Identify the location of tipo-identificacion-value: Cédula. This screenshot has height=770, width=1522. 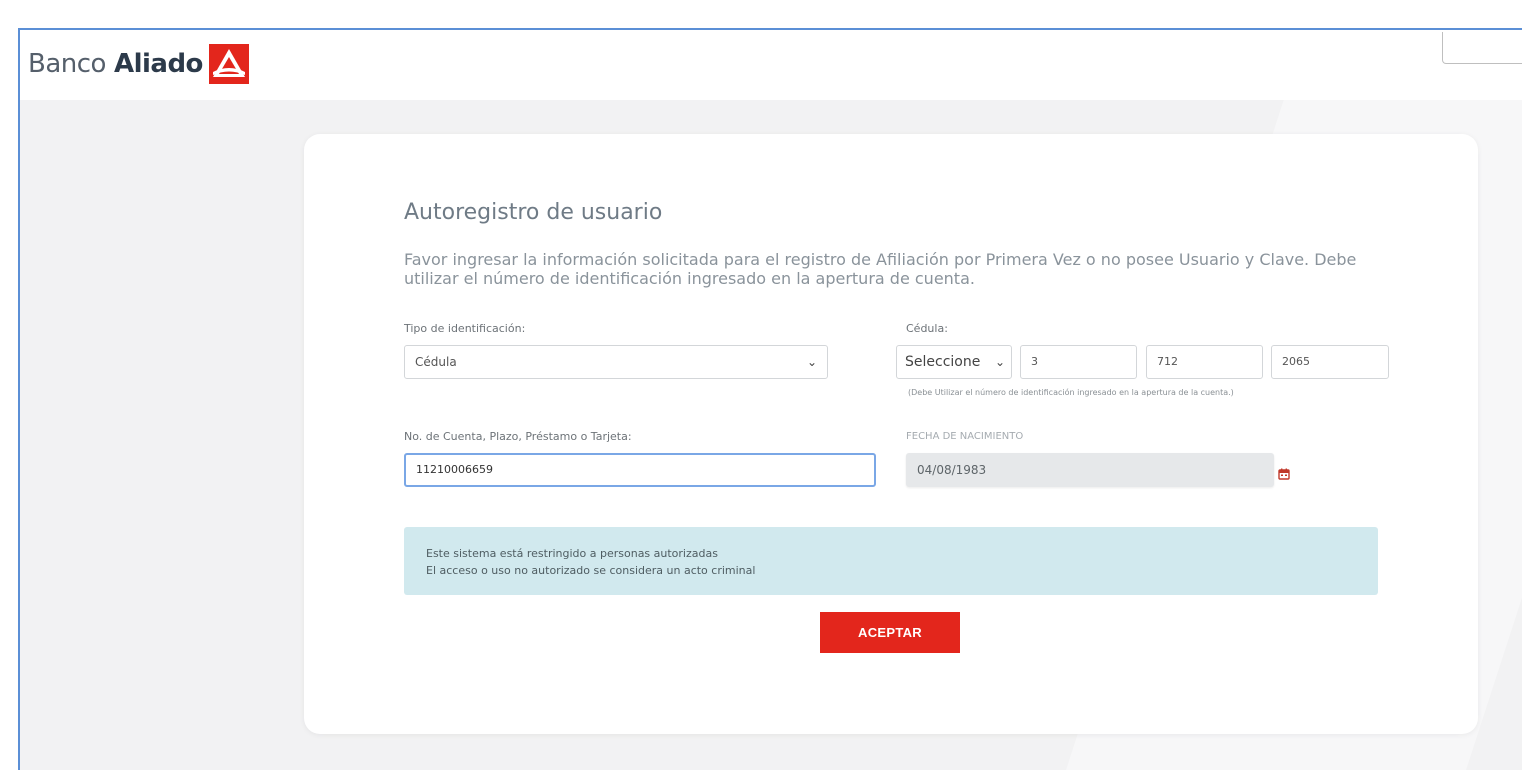
(436, 362).